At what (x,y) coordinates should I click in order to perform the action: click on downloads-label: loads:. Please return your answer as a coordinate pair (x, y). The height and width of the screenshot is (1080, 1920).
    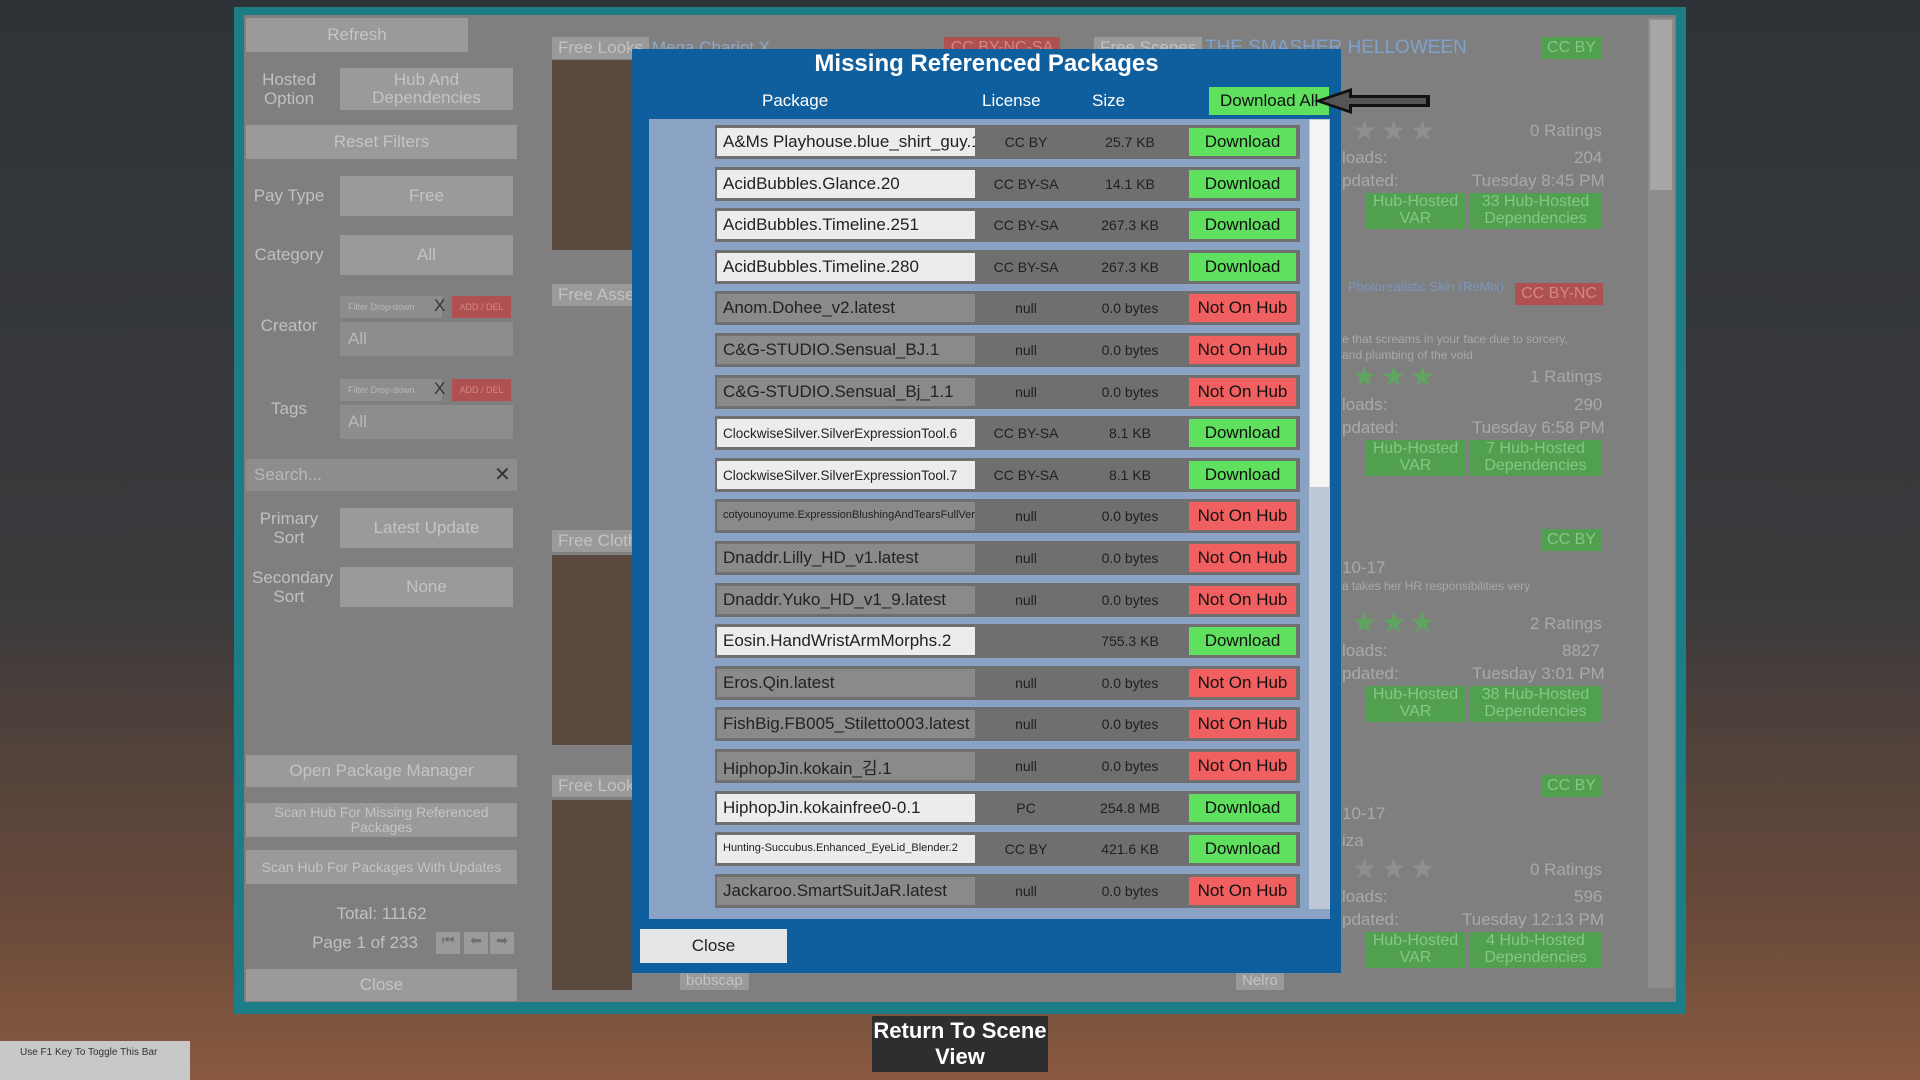
    Looking at the image, I should click on (1365, 404).